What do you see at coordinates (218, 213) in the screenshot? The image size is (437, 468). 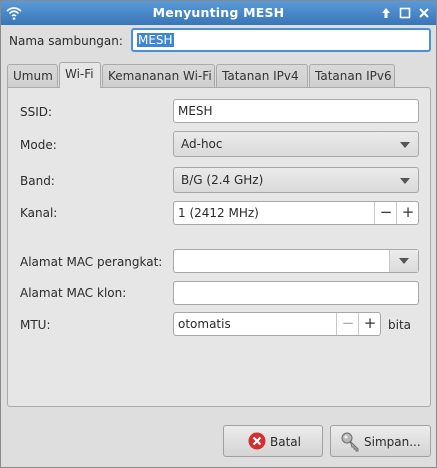 I see `channel-value: 1 (2412 MHz)` at bounding box center [218, 213].